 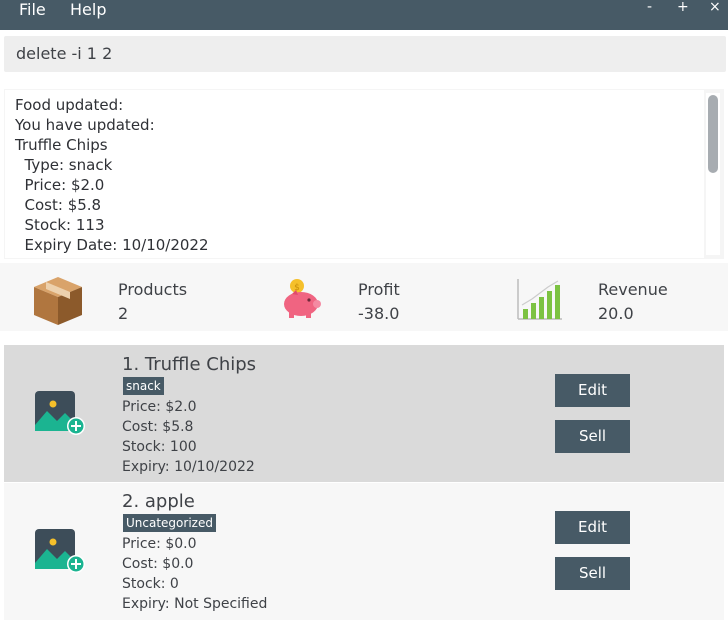 I want to click on item-expiry: Expiry: Not Specified, so click(x=195, y=604).